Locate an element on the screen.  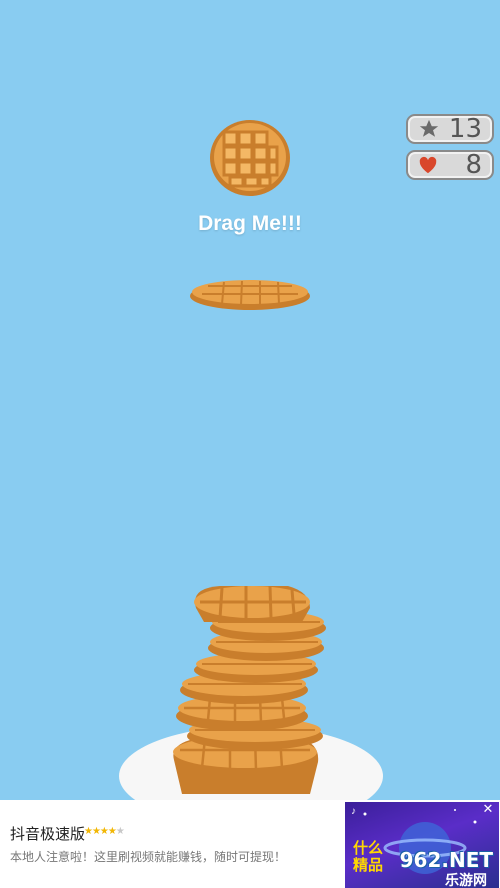
ad-description: 本地人注意啦！这里刷视频就能赚钱，随时可提现！ is located at coordinates (148, 856).